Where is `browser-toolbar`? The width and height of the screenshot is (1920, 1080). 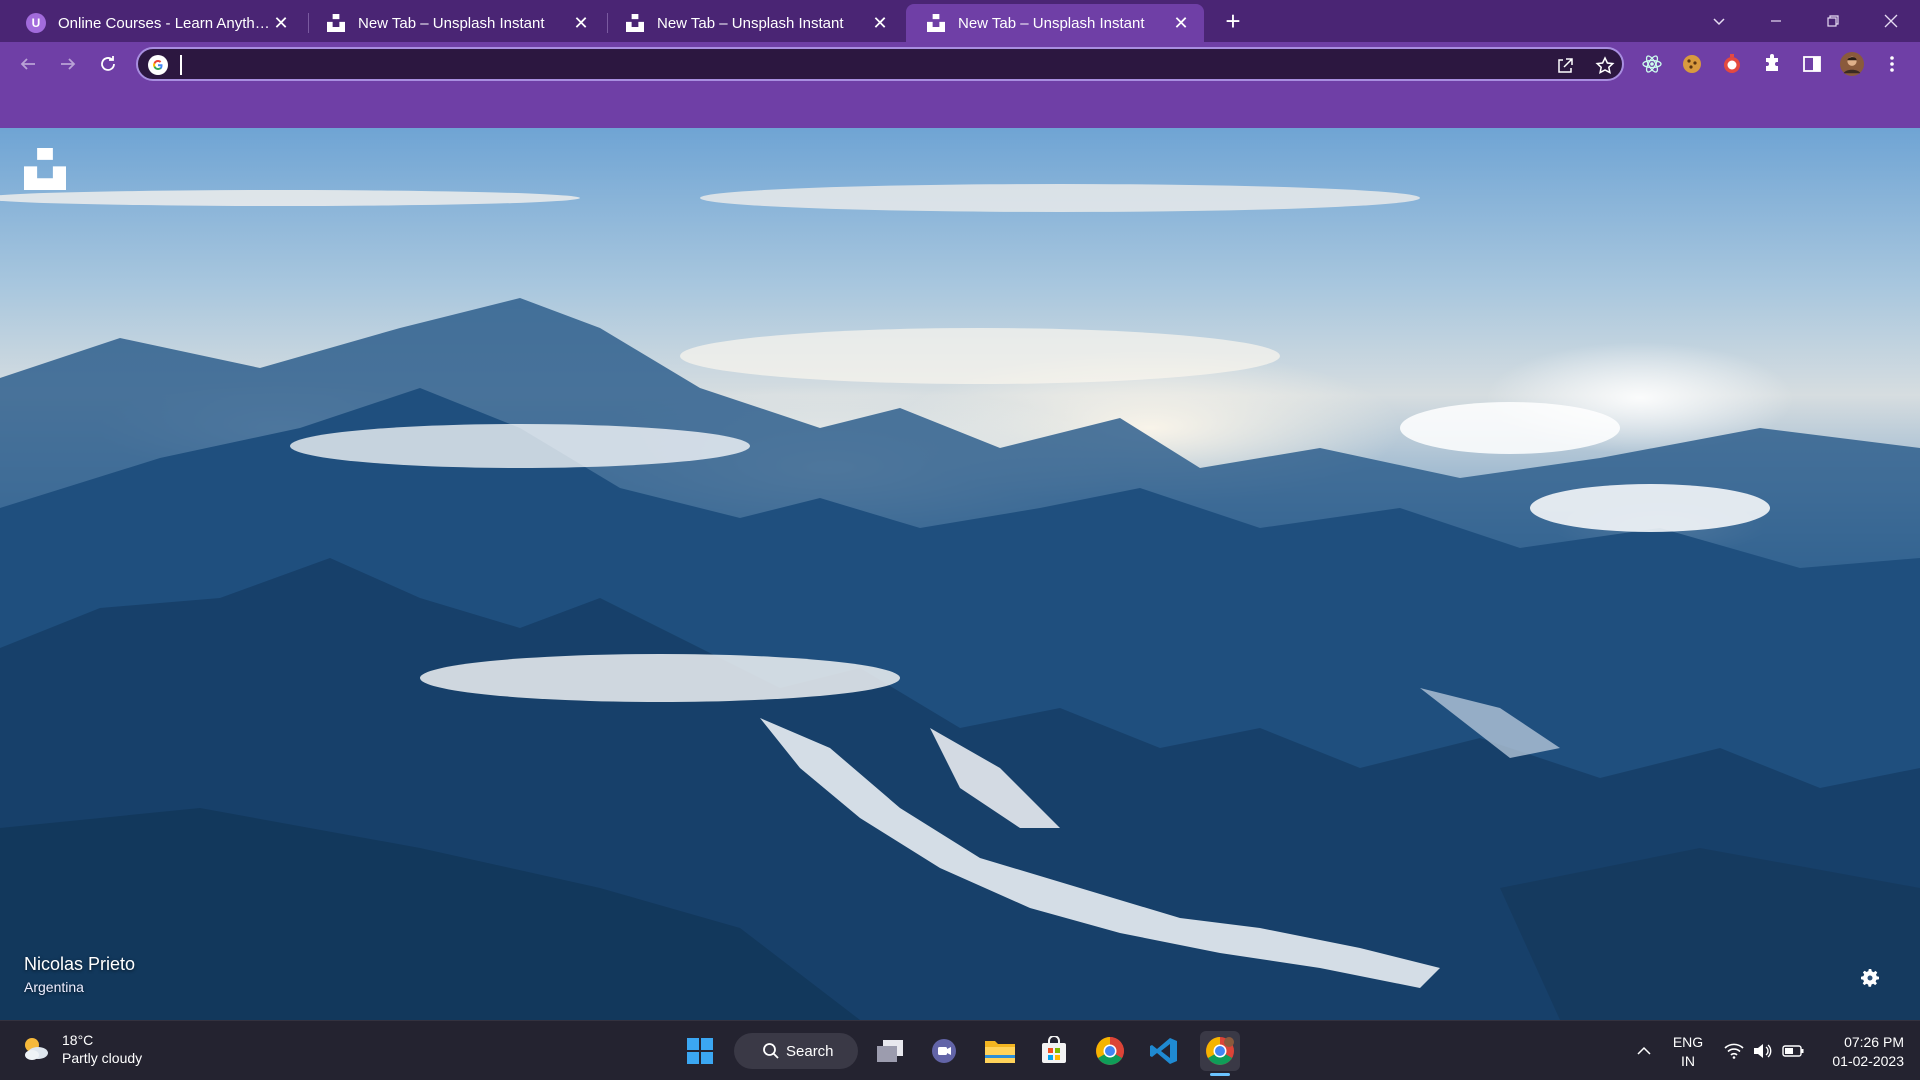 browser-toolbar is located at coordinates (960, 64).